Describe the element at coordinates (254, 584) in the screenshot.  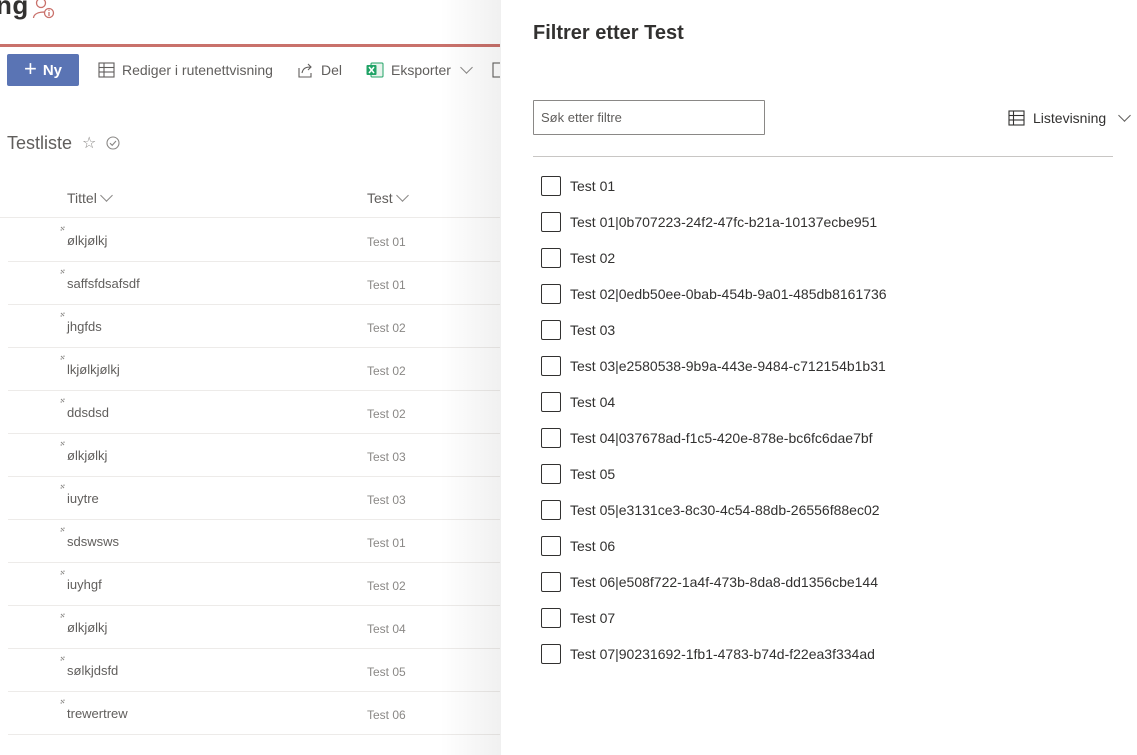
I see `table-row: iuyhgf Test 02` at that location.